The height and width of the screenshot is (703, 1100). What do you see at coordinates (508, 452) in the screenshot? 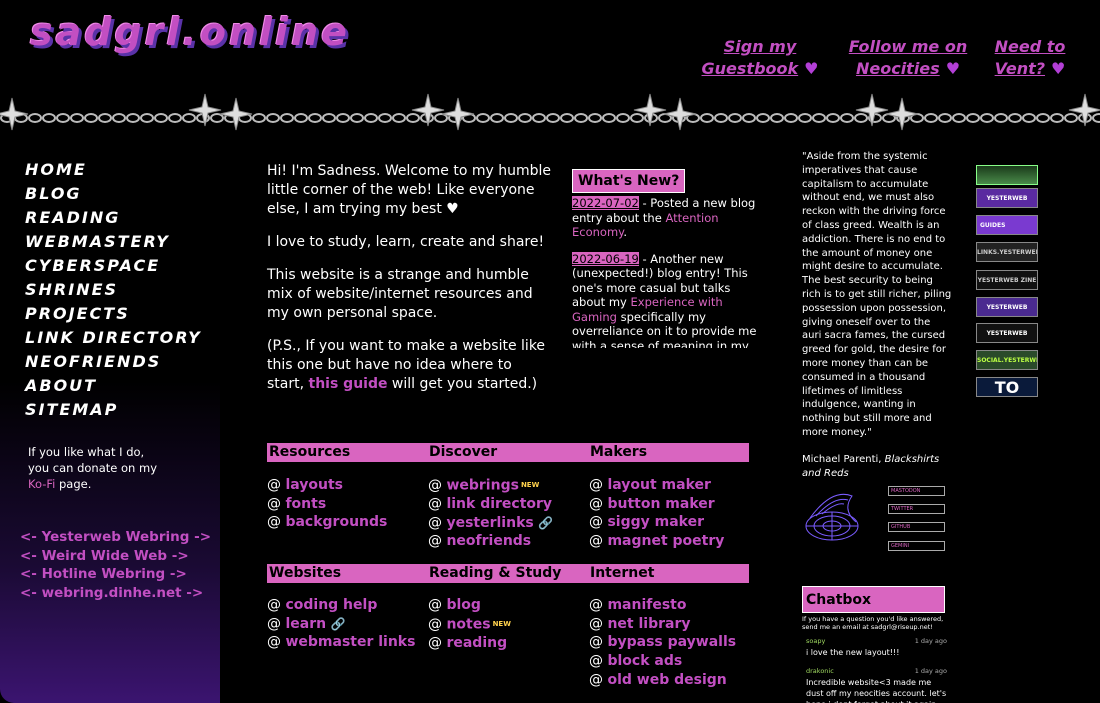
I see `section-header: Resources Discover Makers` at bounding box center [508, 452].